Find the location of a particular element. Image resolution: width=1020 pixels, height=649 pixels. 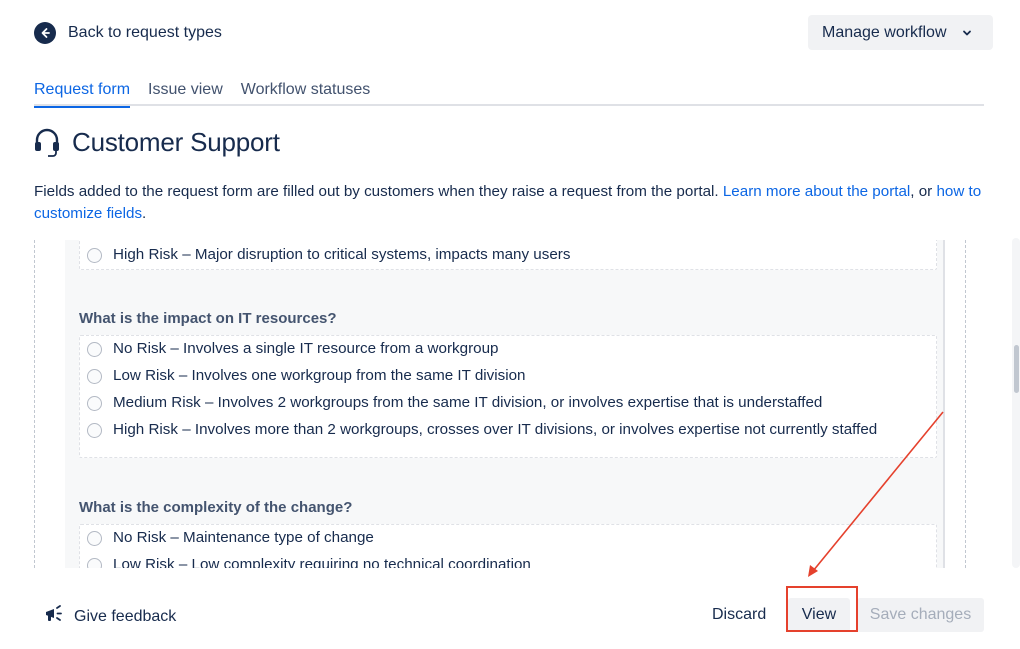

back-label: Back to request types is located at coordinates (145, 32).